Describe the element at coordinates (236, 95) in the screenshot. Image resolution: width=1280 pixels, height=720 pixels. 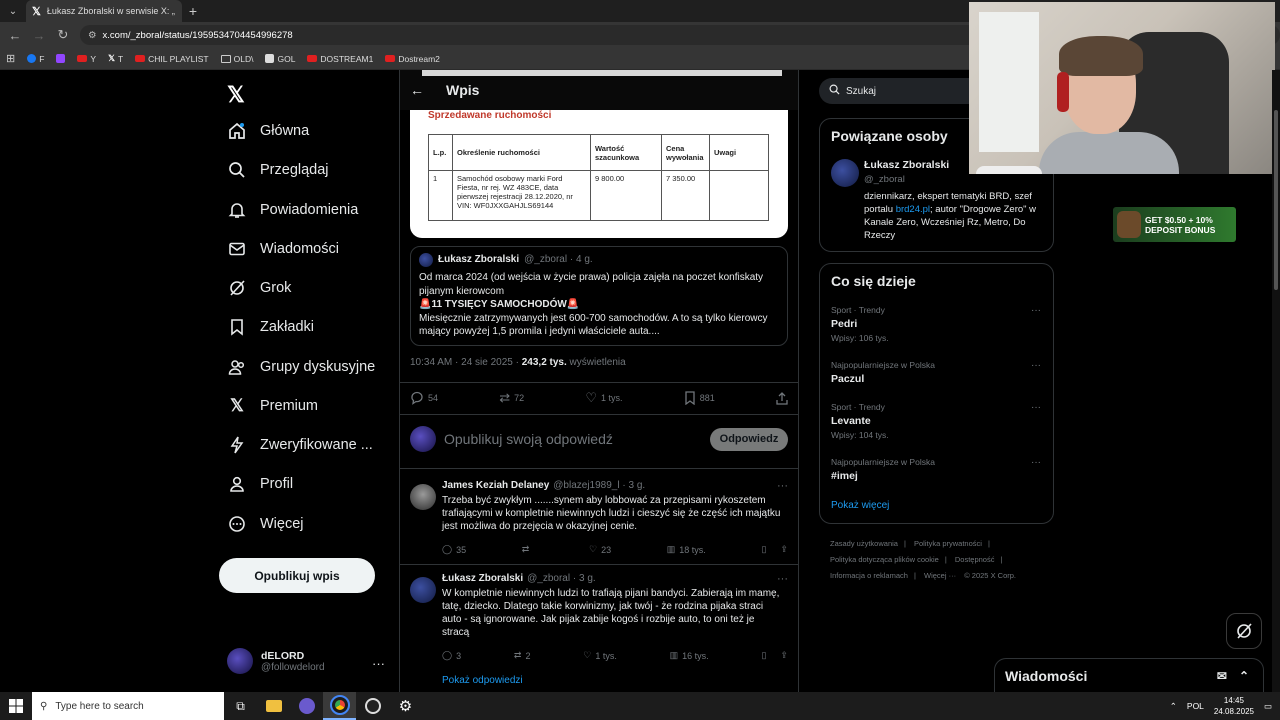
I see `x-logo-icon: 𝕏` at that location.